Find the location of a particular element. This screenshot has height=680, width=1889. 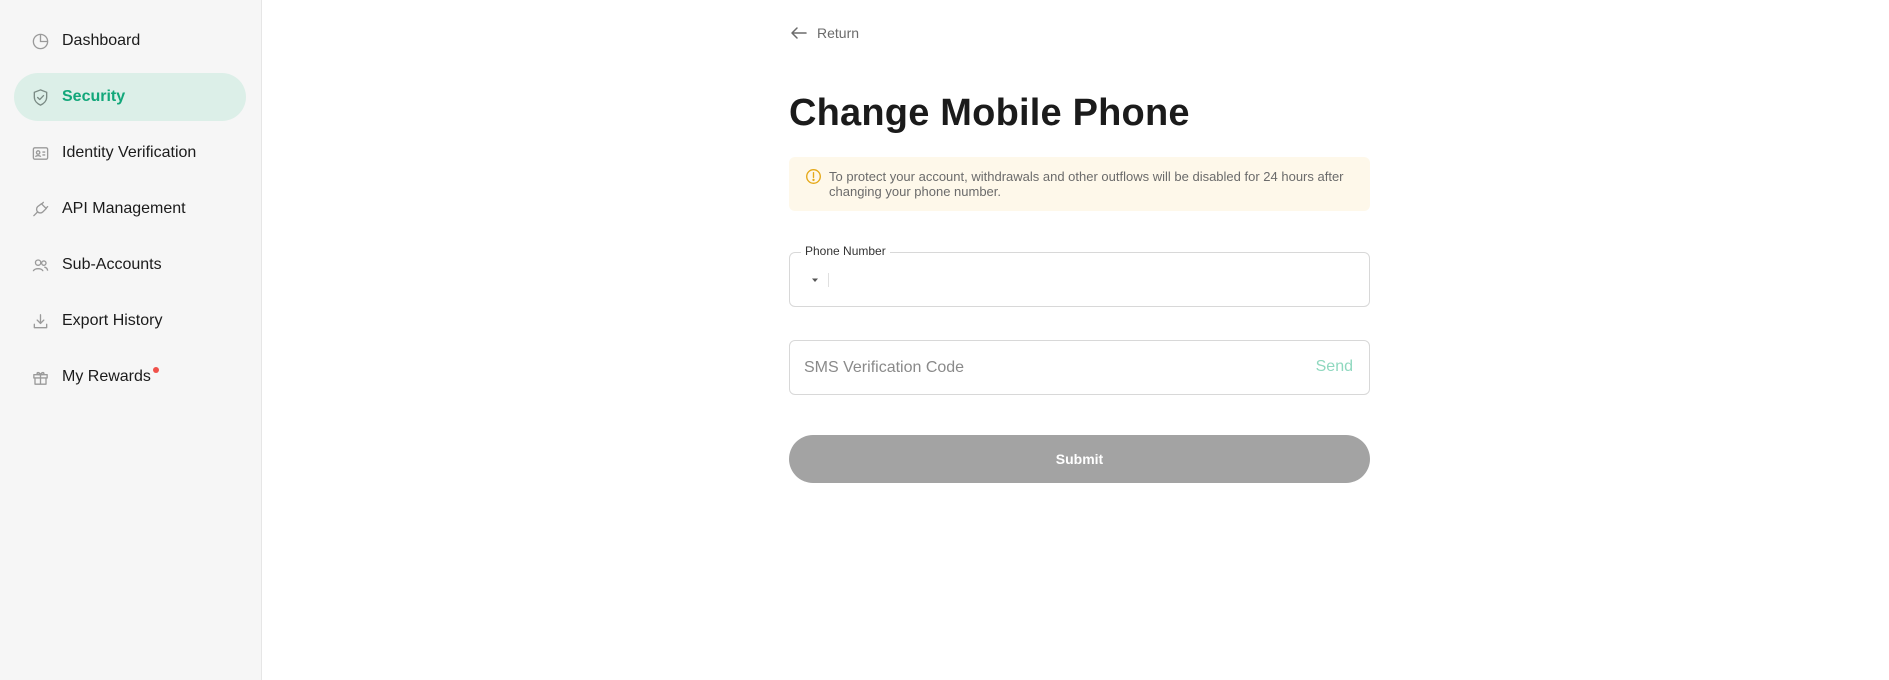

country-code-divider is located at coordinates (828, 280).